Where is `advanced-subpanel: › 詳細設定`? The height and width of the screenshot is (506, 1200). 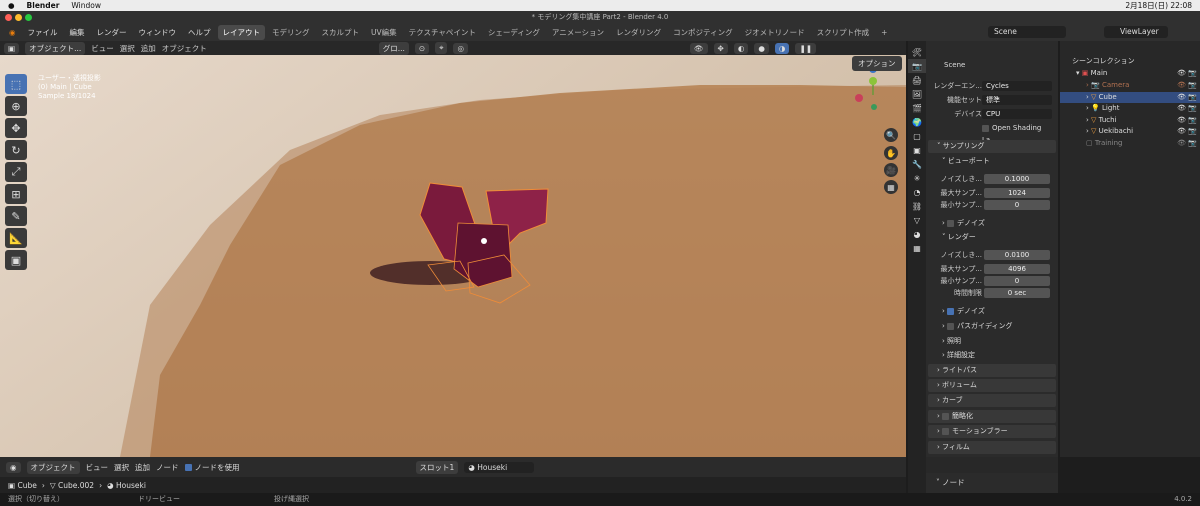
advanced-subpanel: › 詳細設定 is located at coordinates (994, 355).